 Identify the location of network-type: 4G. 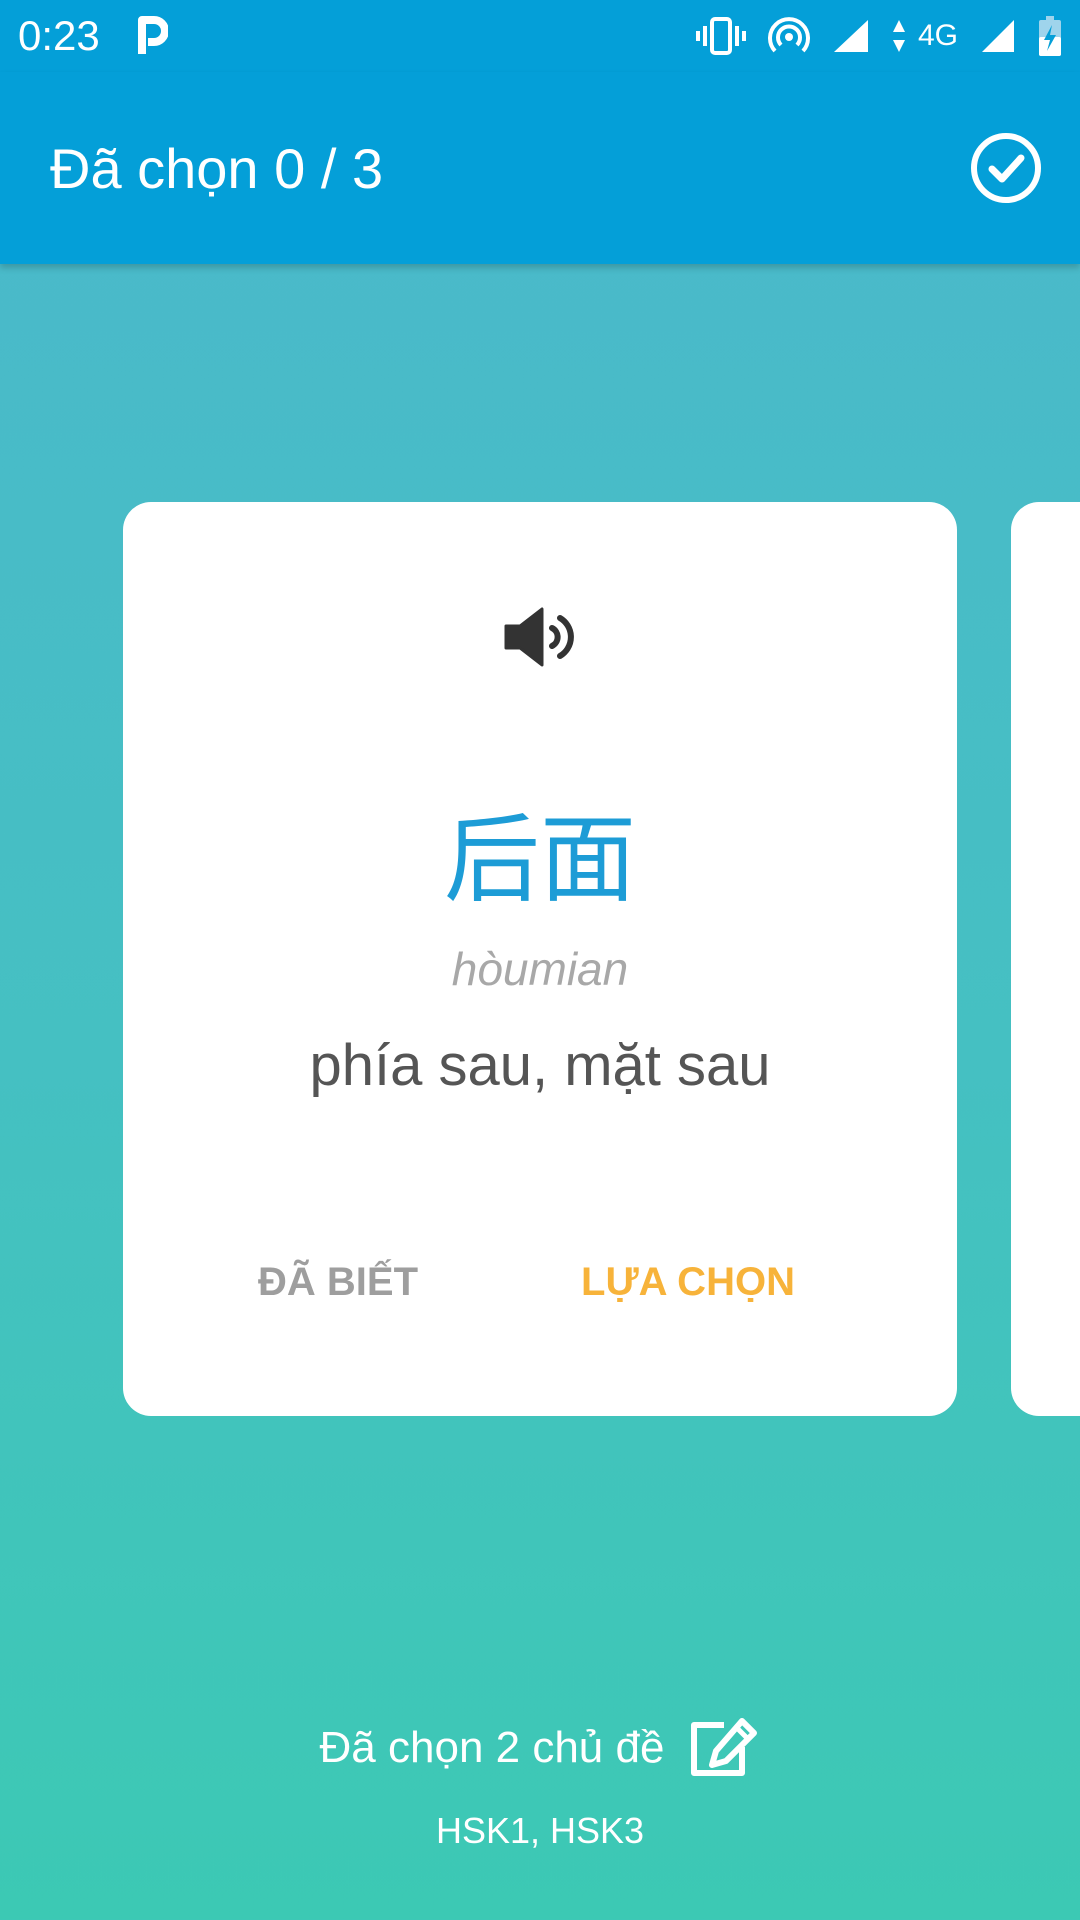
(937, 35).